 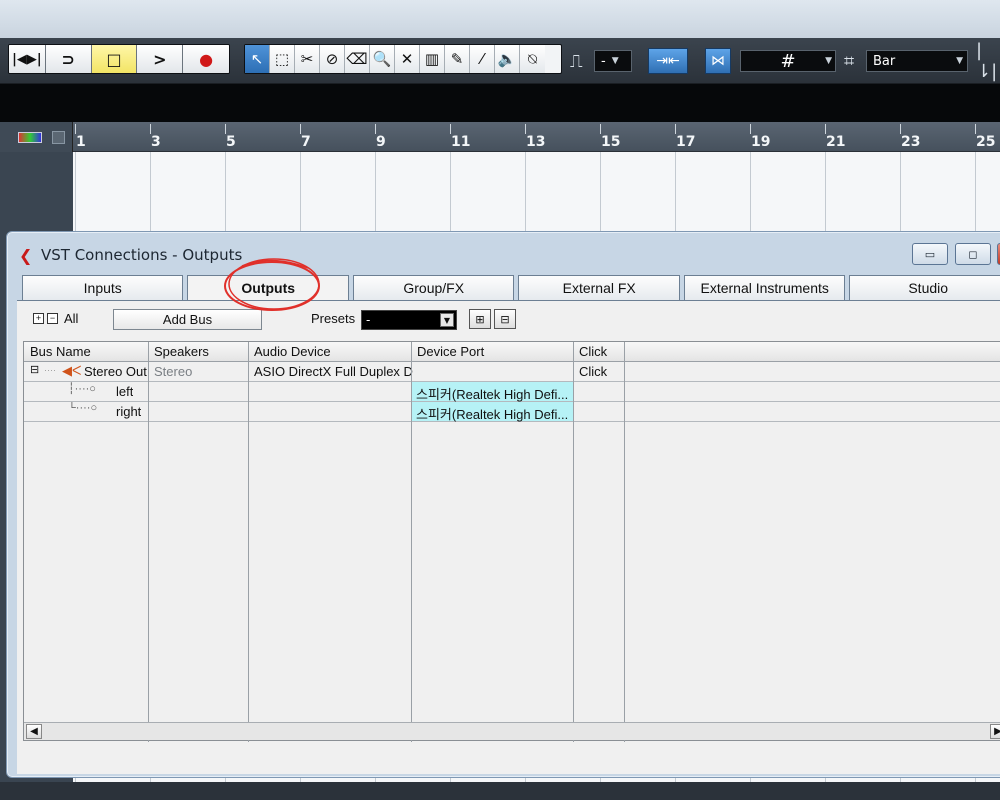 I want to click on color-tool: ⍉, so click(x=532, y=59).